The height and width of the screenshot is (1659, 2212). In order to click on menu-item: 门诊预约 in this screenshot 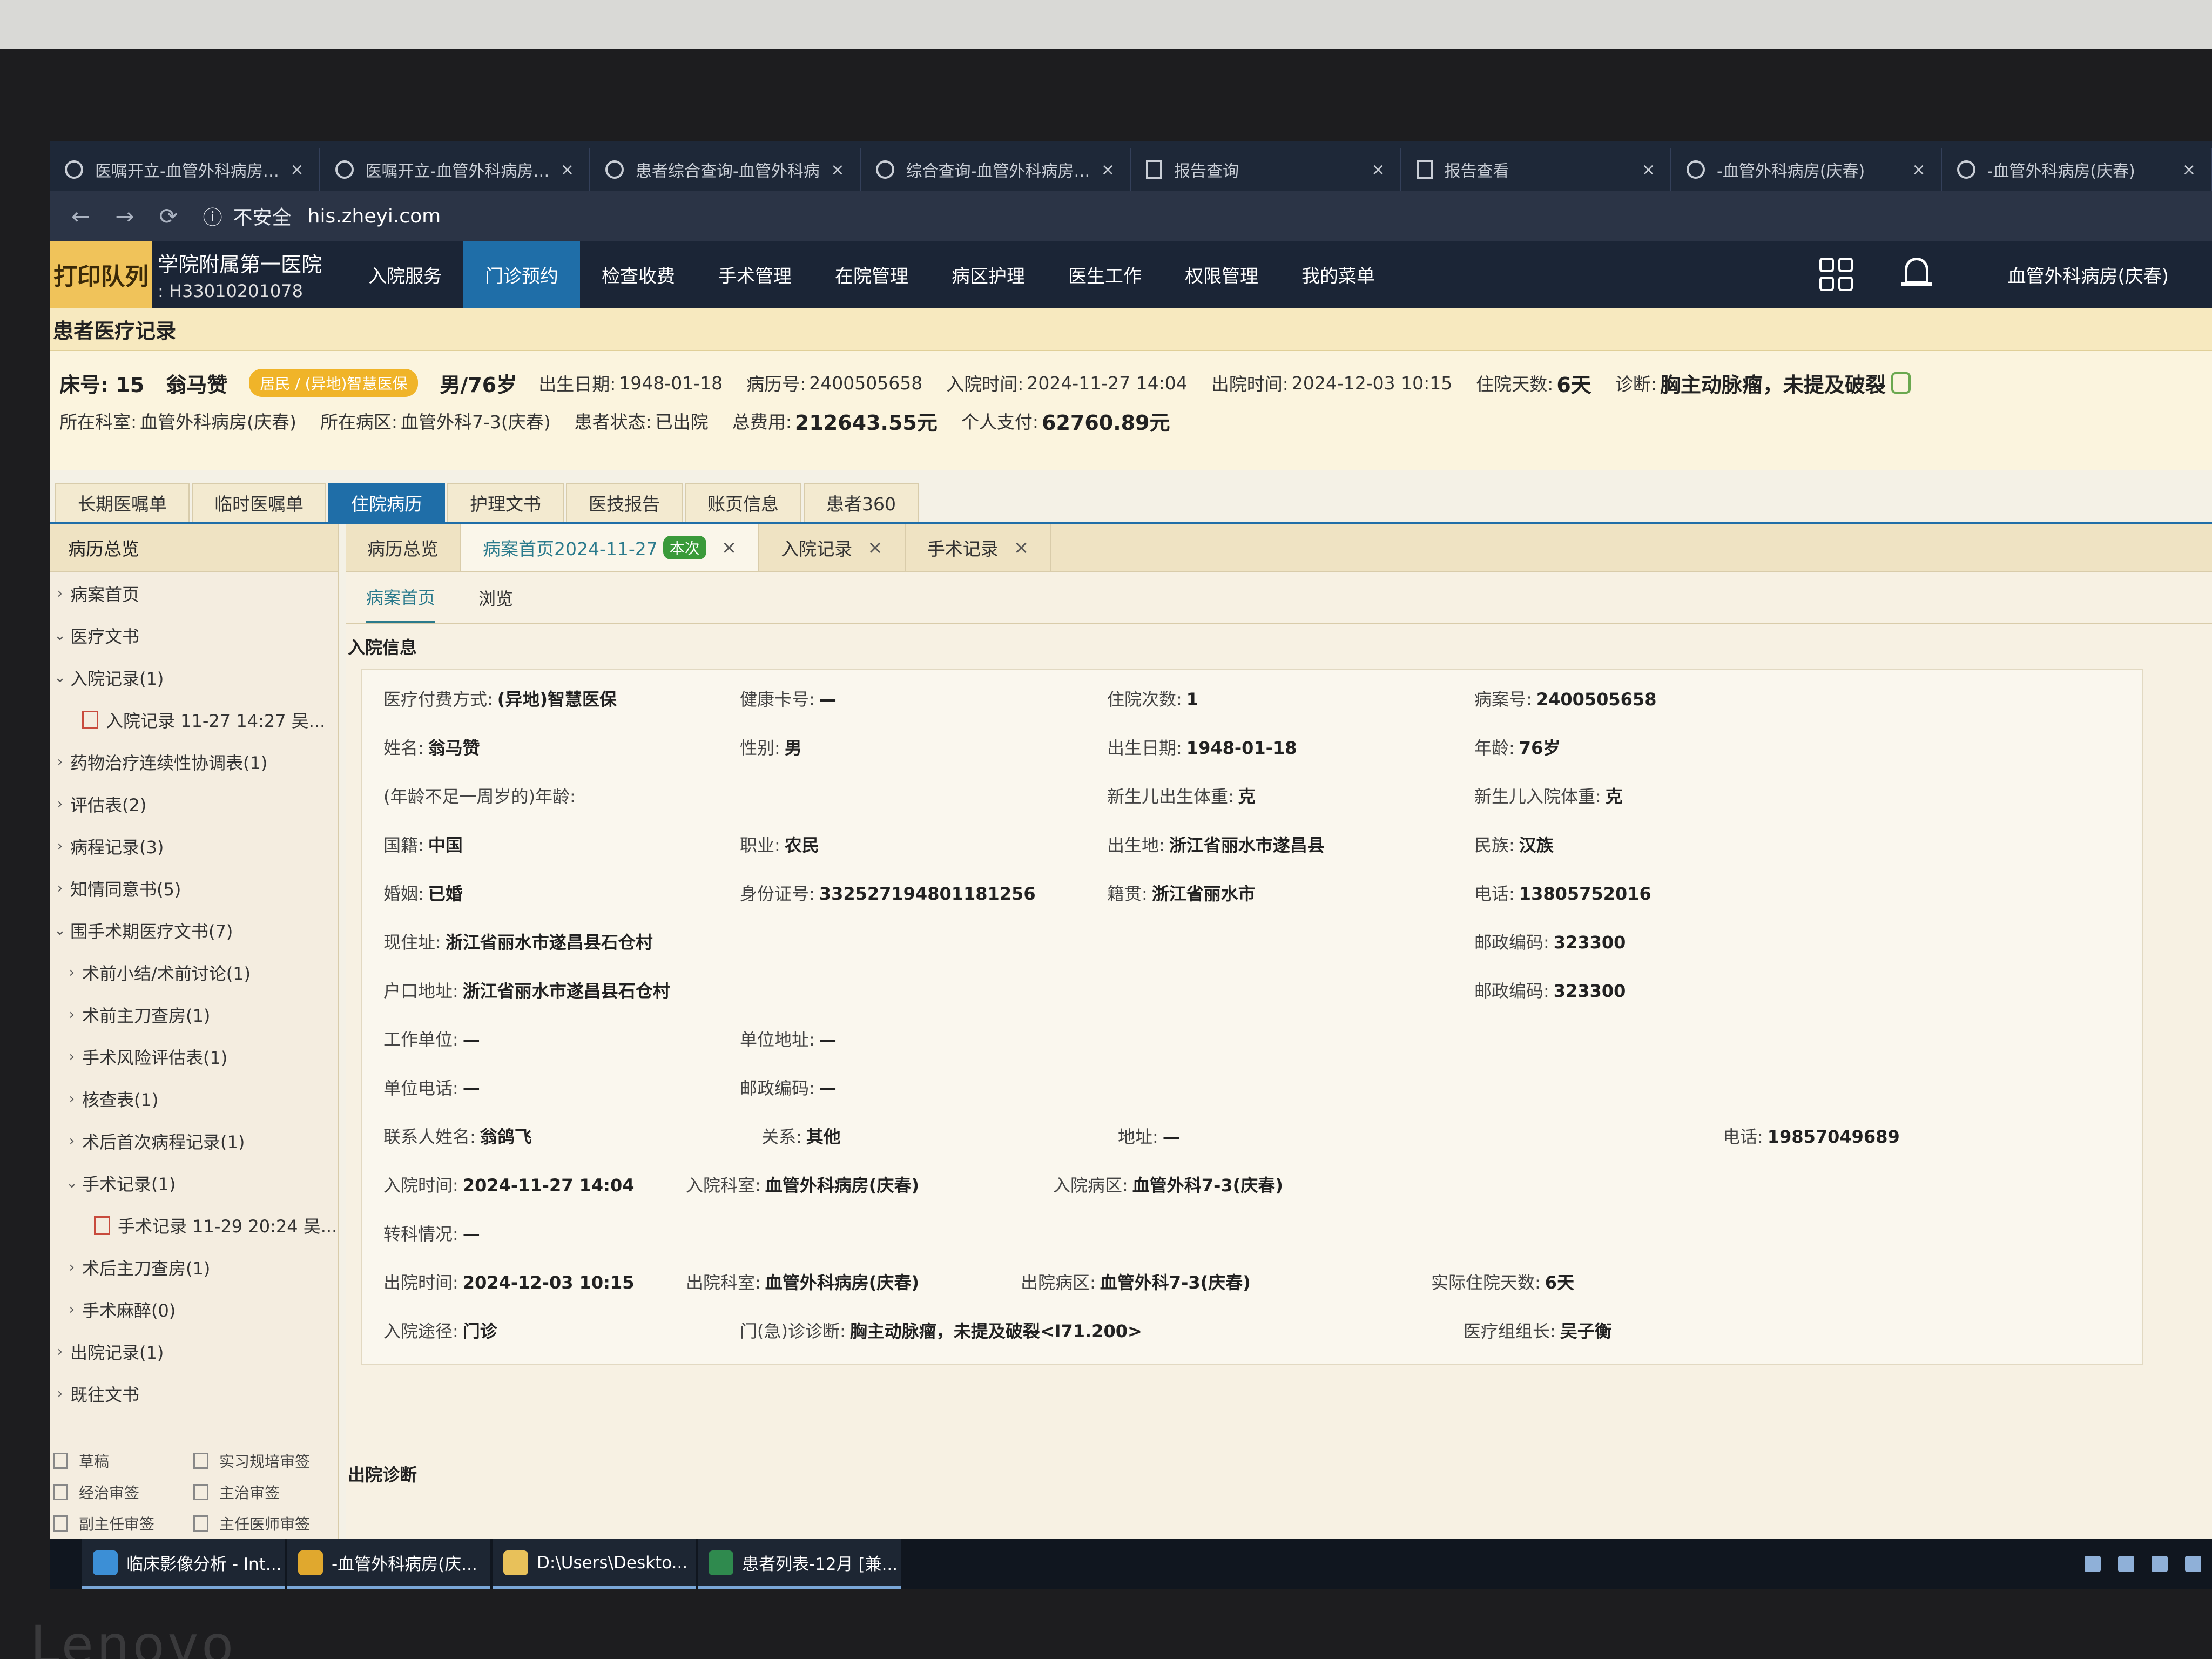, I will do `click(521, 274)`.